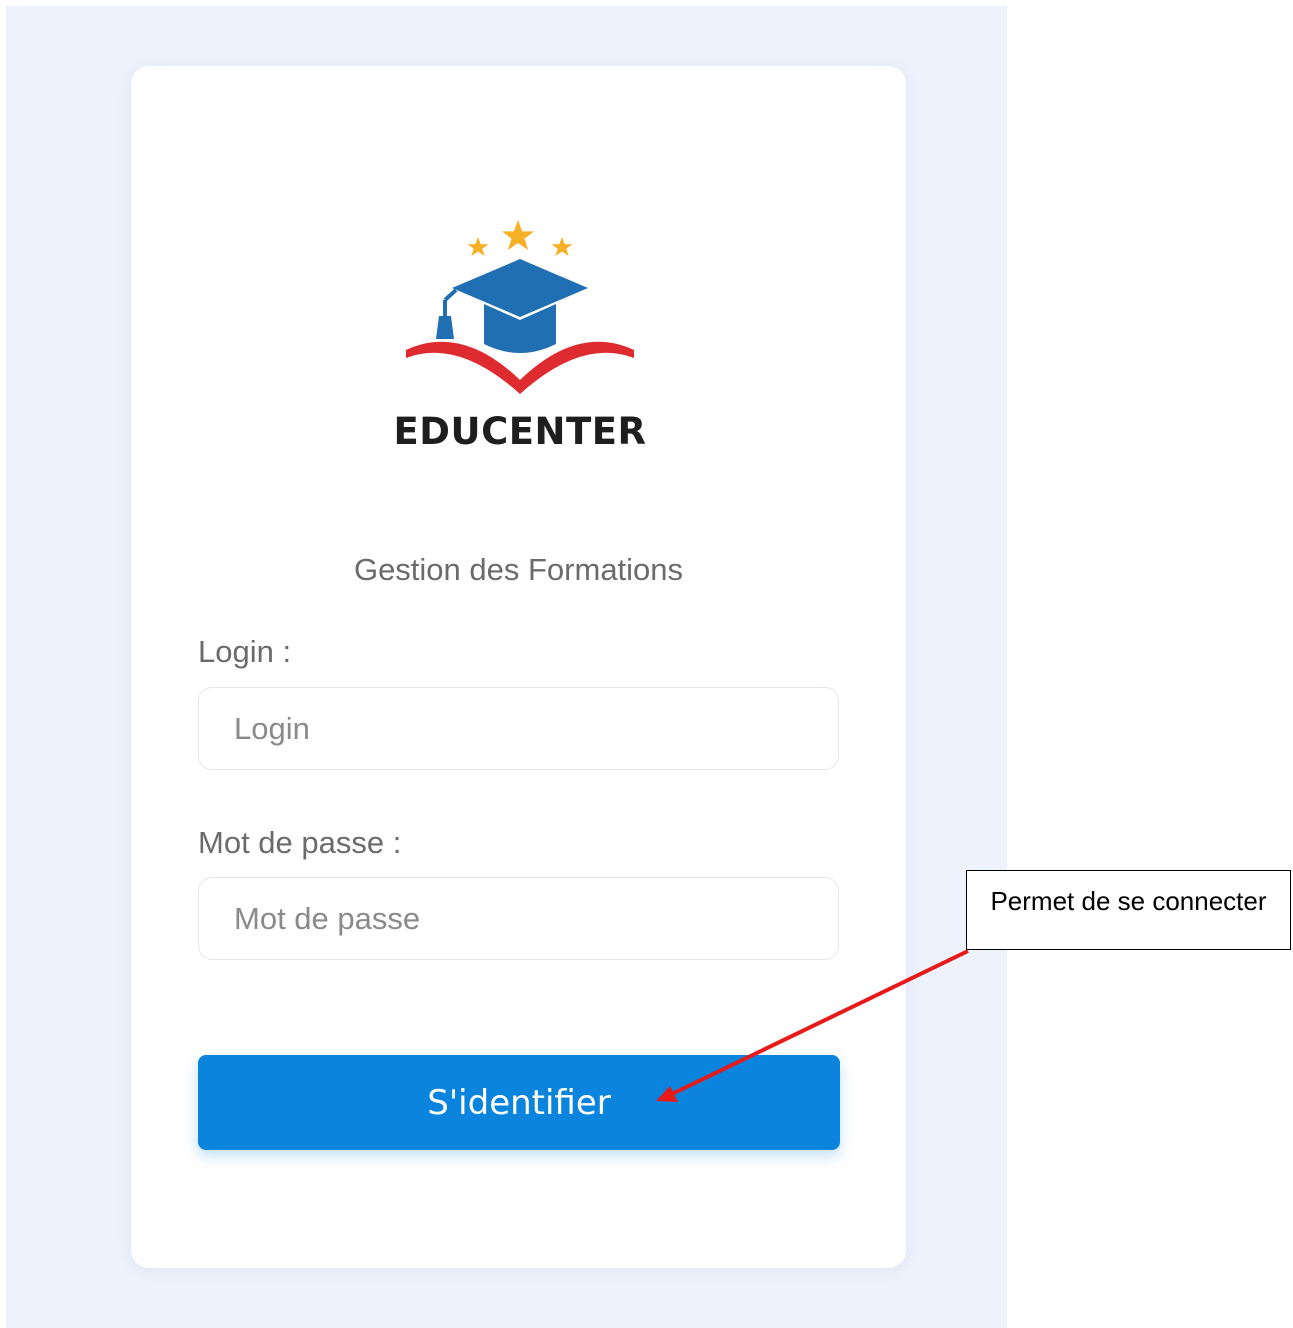 The image size is (1293, 1328). Describe the element at coordinates (520, 431) in the screenshot. I see `brand-name: EDUCENTER` at that location.